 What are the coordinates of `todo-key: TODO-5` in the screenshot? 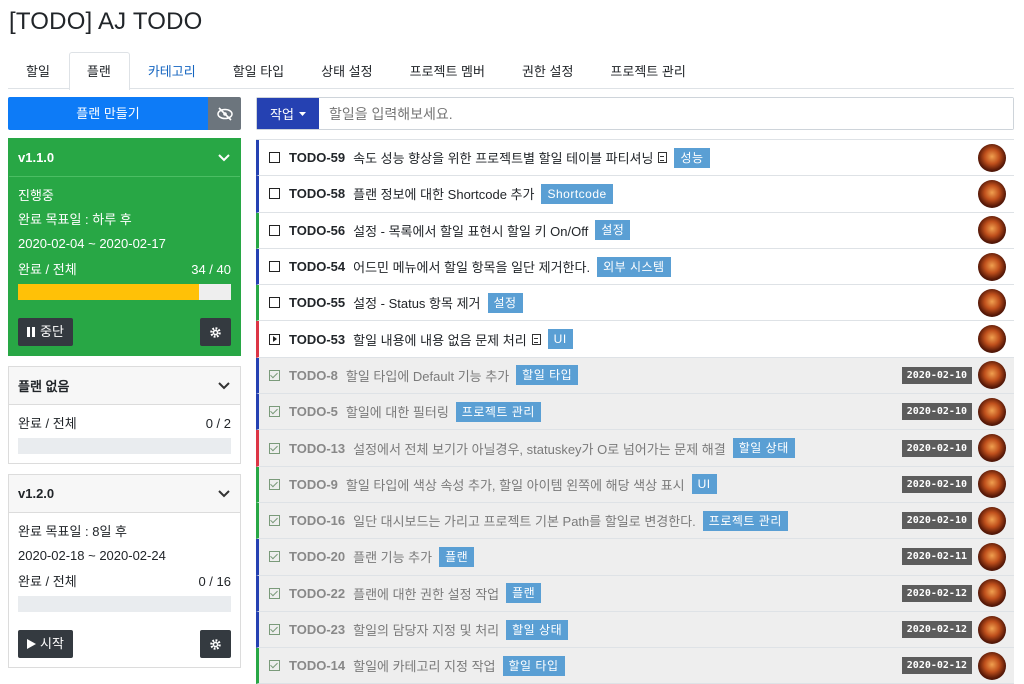 It's located at (313, 411).